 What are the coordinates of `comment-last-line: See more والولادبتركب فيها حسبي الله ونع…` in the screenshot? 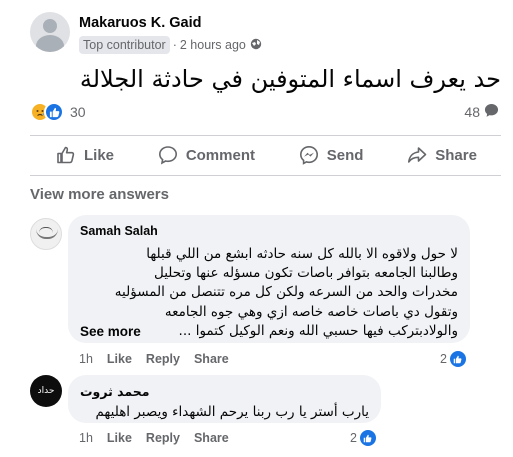 It's located at (269, 331).